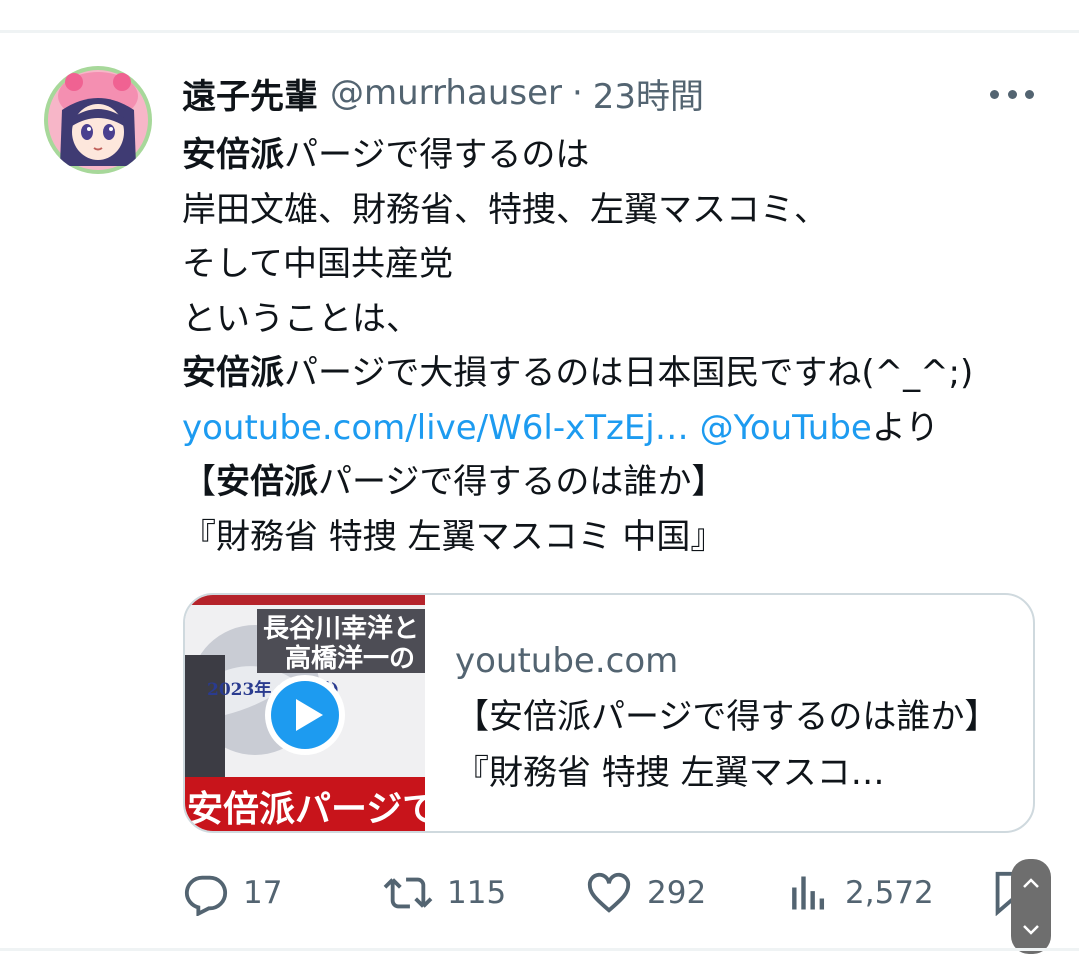 The height and width of the screenshot is (954, 1079). I want to click on views-icon, so click(808, 893).